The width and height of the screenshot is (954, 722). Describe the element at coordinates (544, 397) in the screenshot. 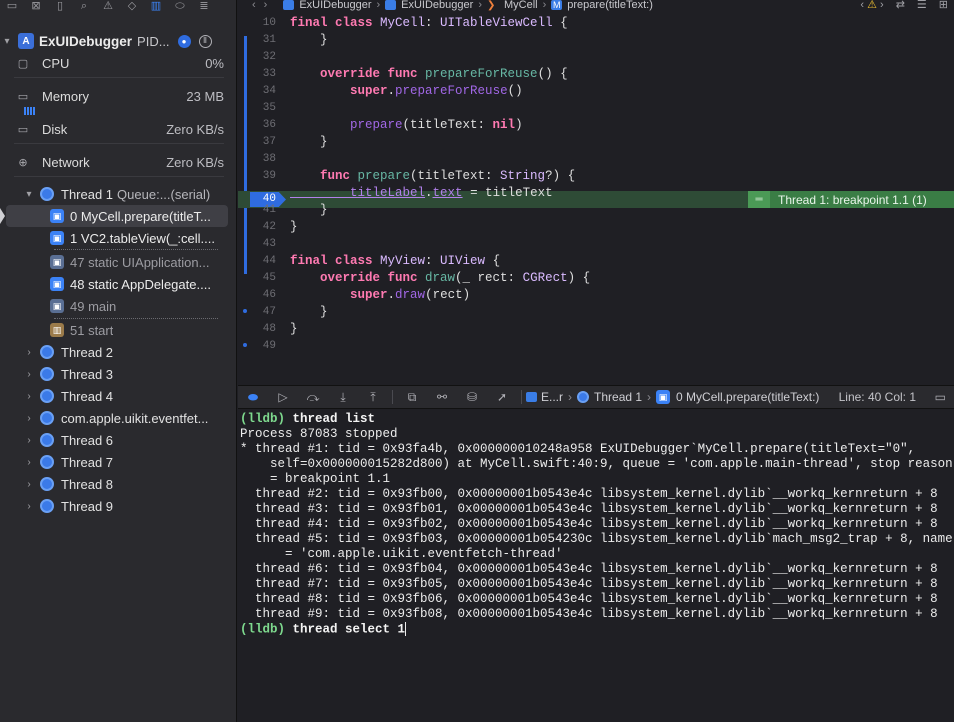

I see `debug-crumb-project: E...r` at that location.